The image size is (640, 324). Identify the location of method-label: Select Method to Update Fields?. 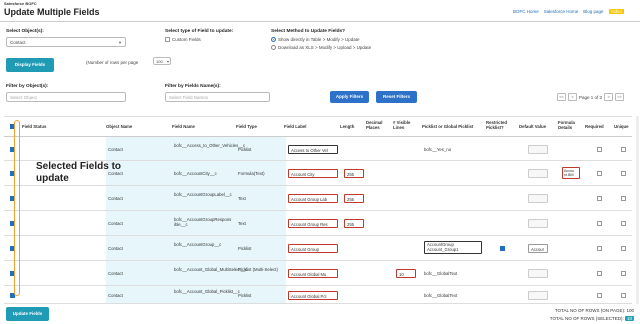
(308, 31).